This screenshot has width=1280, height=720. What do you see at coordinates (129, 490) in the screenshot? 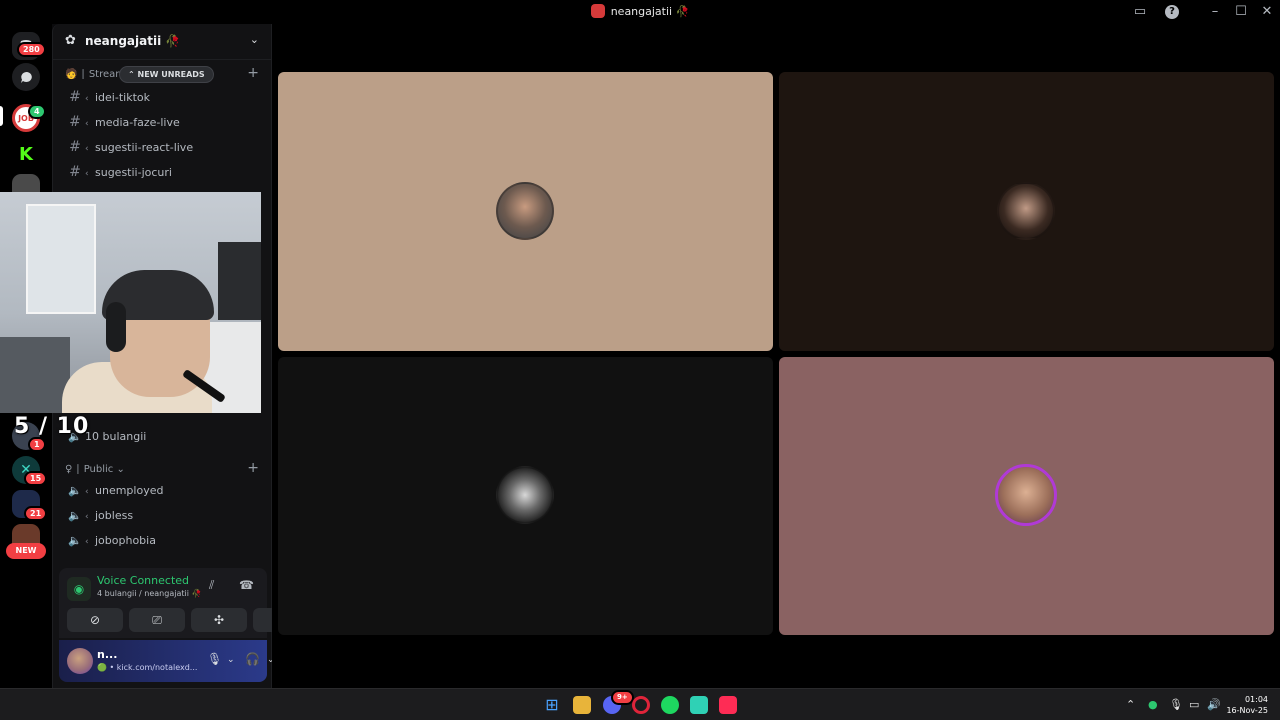
I see `channel-label: unemployed` at bounding box center [129, 490].